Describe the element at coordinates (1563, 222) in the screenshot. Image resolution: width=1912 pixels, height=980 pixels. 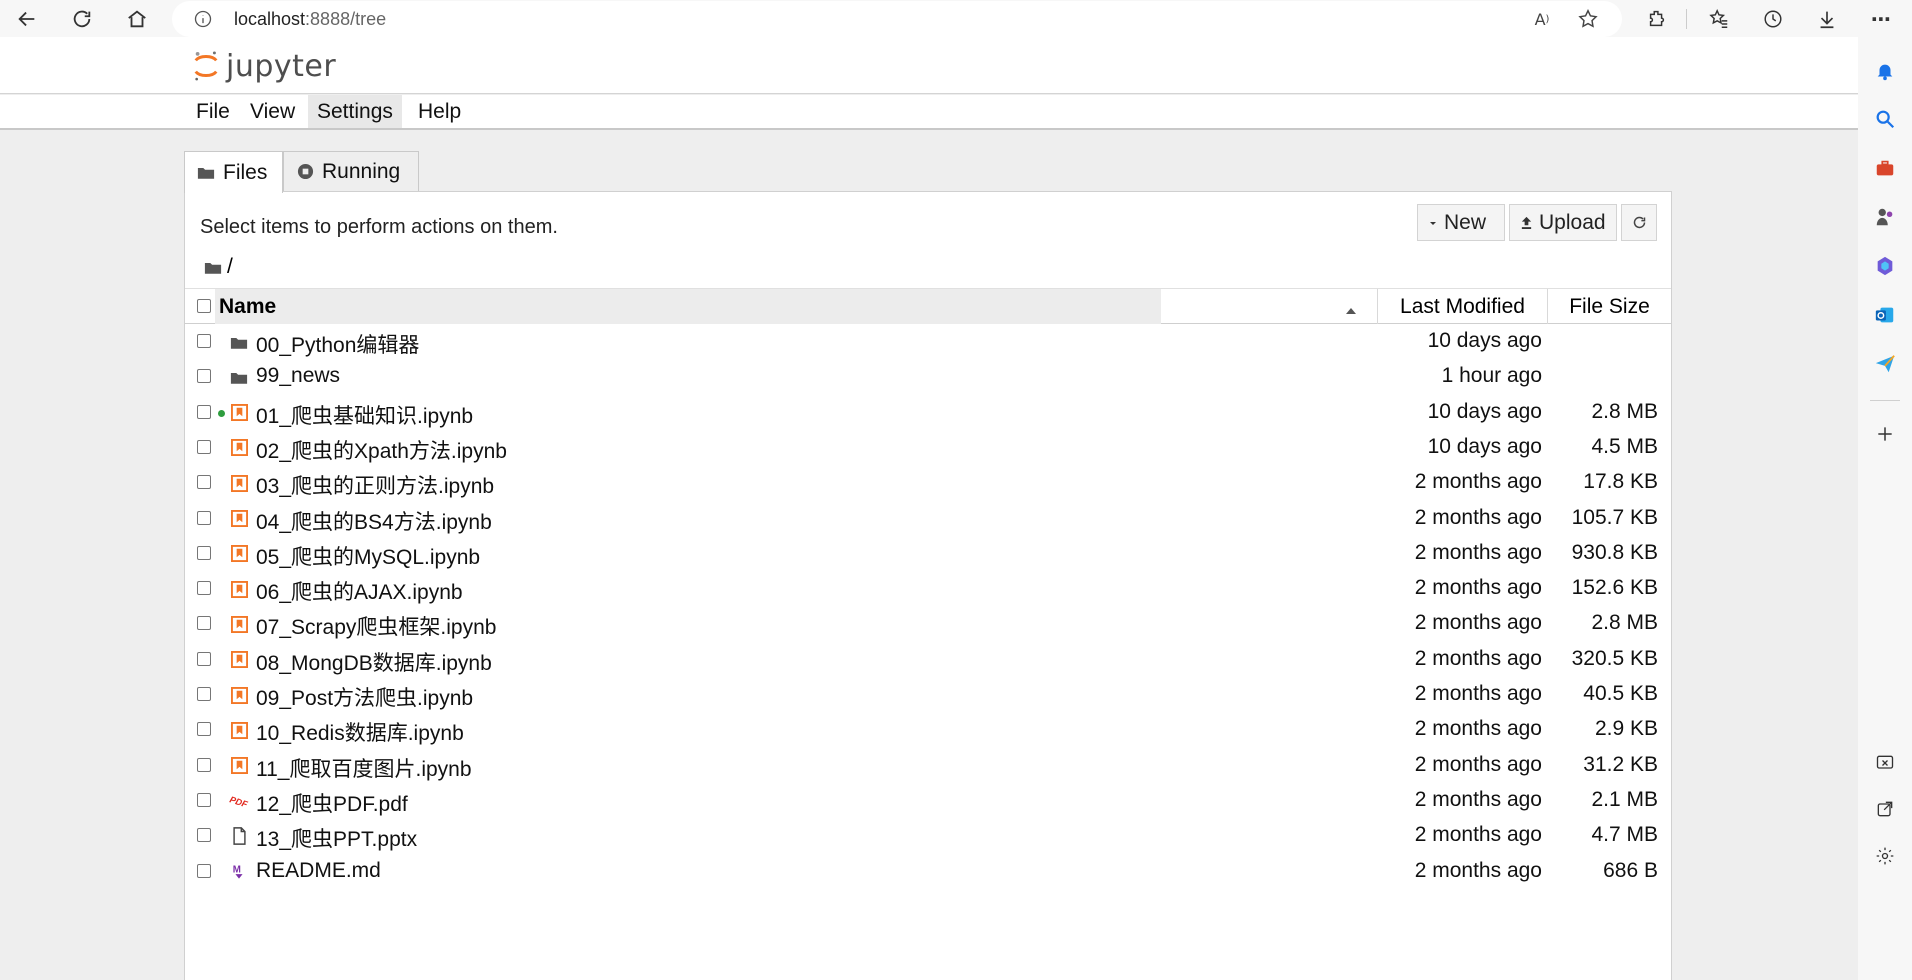
I see `upload-button: Upload` at that location.